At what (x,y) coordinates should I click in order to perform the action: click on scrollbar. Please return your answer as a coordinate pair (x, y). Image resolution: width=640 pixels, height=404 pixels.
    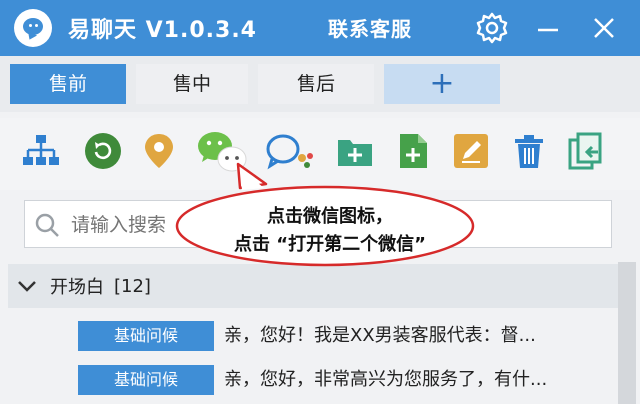
    Looking at the image, I should click on (627, 333).